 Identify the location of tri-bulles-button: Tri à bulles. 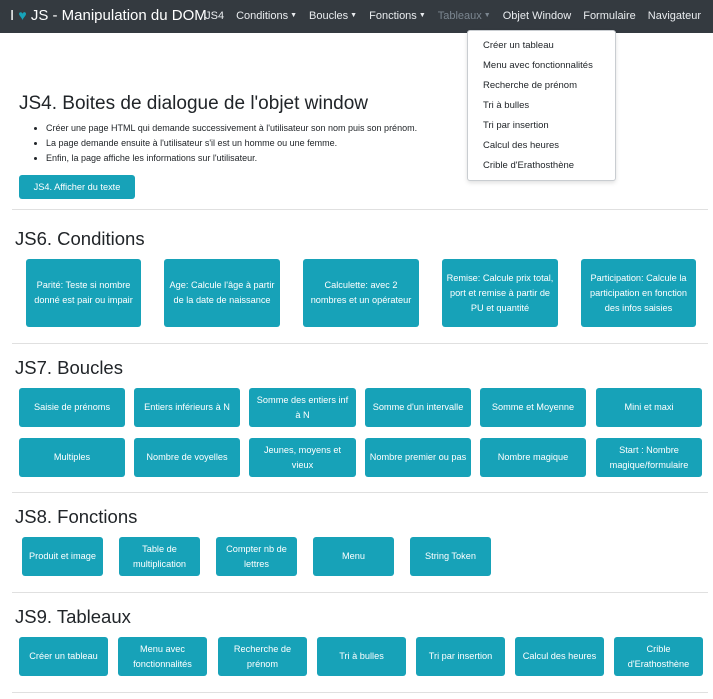
(361, 656).